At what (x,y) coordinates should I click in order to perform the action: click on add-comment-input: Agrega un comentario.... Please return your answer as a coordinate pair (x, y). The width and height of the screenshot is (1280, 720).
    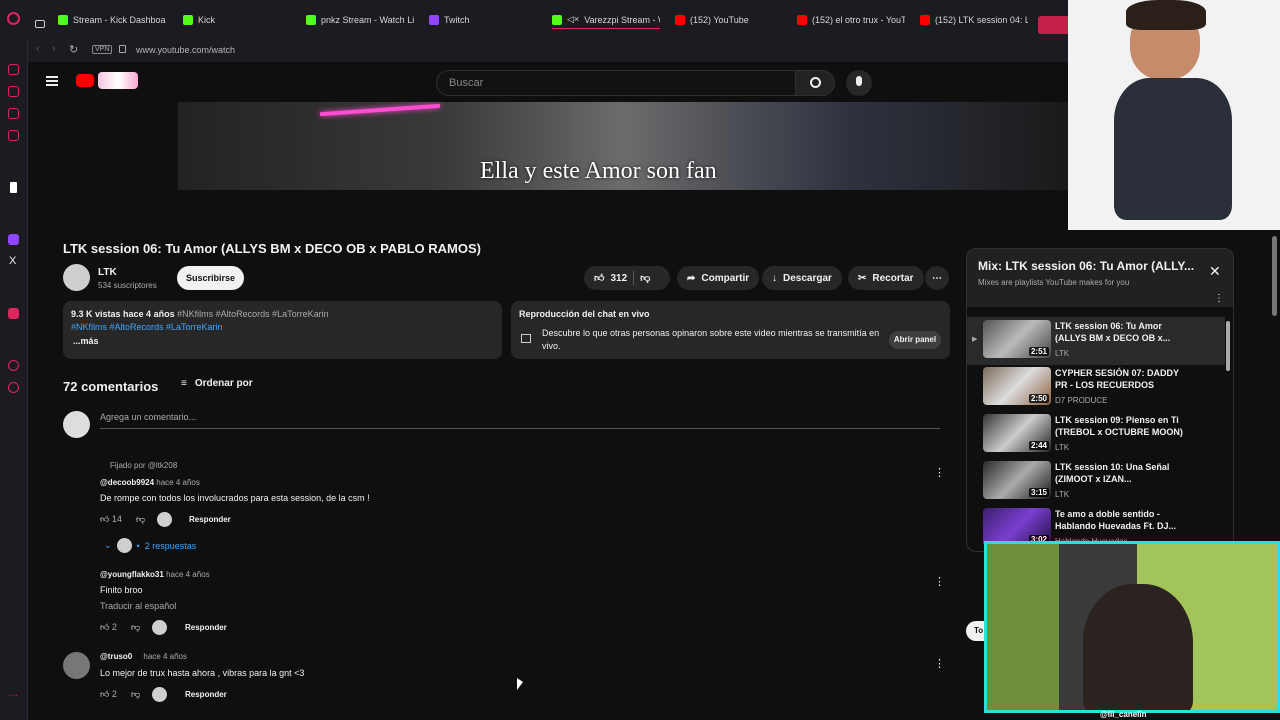
    Looking at the image, I should click on (148, 417).